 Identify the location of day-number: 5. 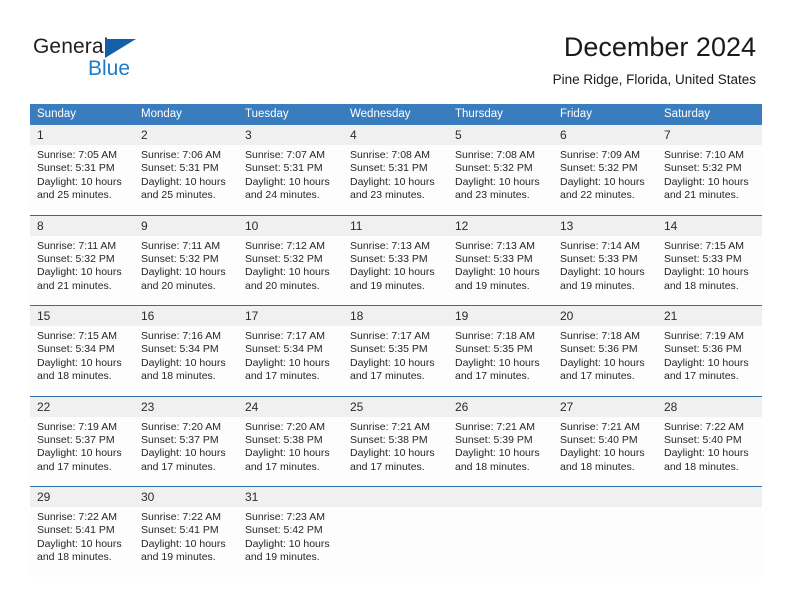
(500, 135).